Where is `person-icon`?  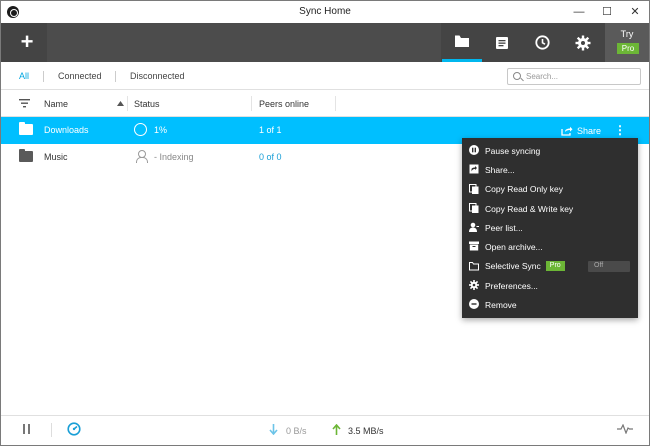
person-icon is located at coordinates (474, 227).